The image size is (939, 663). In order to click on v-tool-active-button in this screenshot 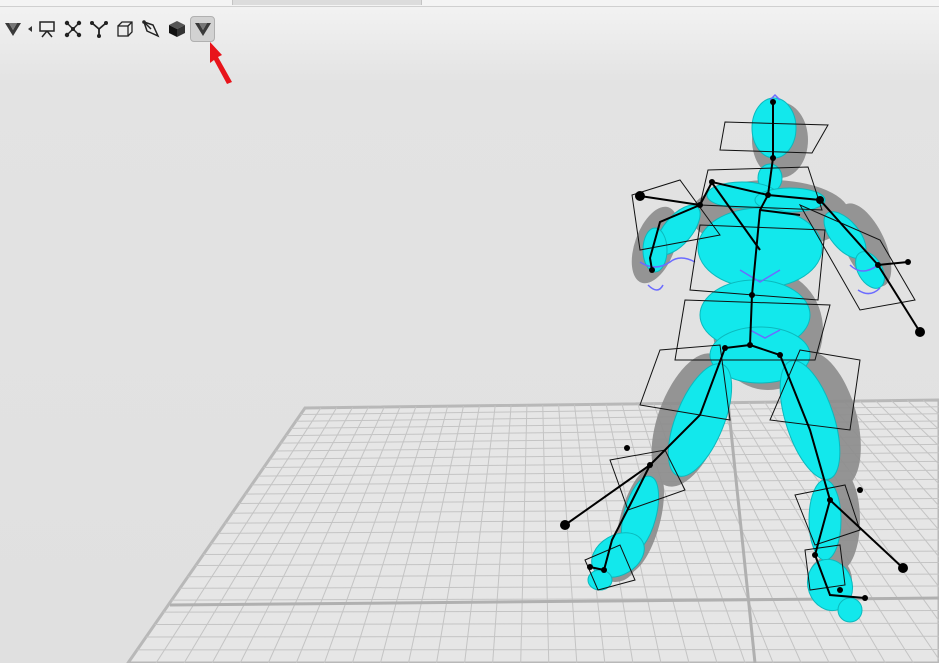, I will do `click(202, 29)`.